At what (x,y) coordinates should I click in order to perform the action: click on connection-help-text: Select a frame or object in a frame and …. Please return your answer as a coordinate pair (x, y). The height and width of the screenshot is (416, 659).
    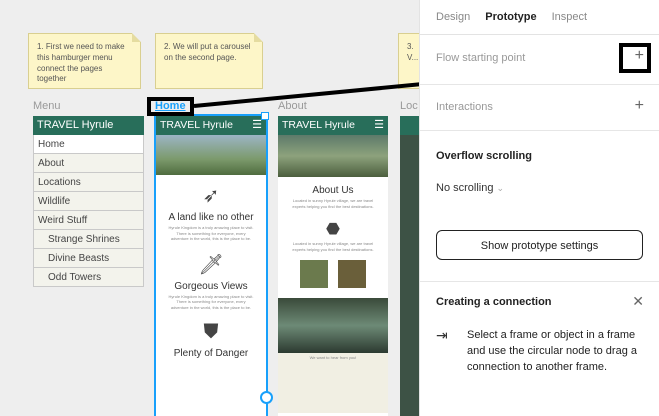
    Looking at the image, I should click on (552, 351).